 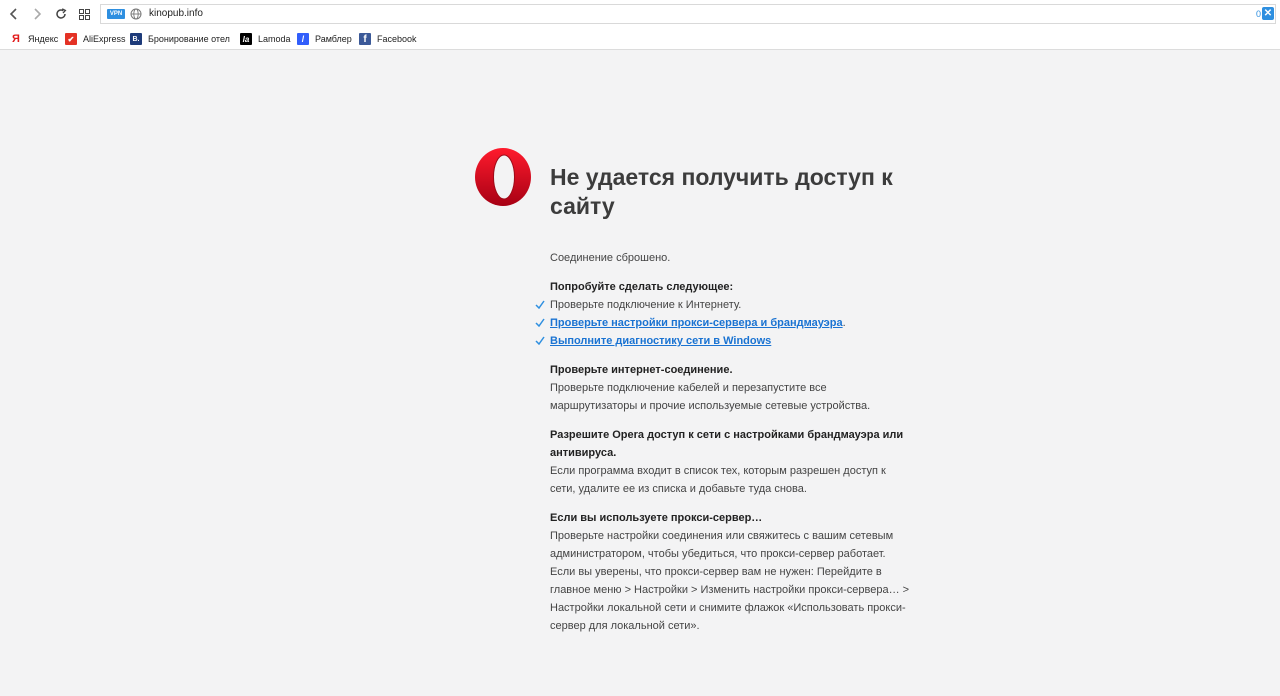 I want to click on bookmark-rambler: / Рамблер, so click(x=324, y=39).